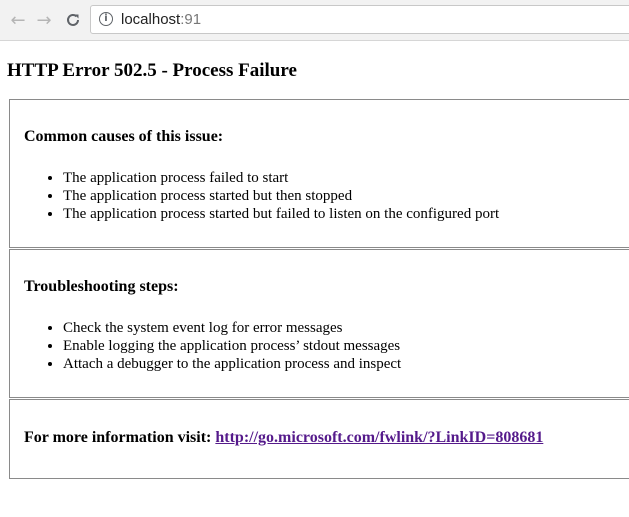  Describe the element at coordinates (191, 19) in the screenshot. I see `url-port: :91` at that location.